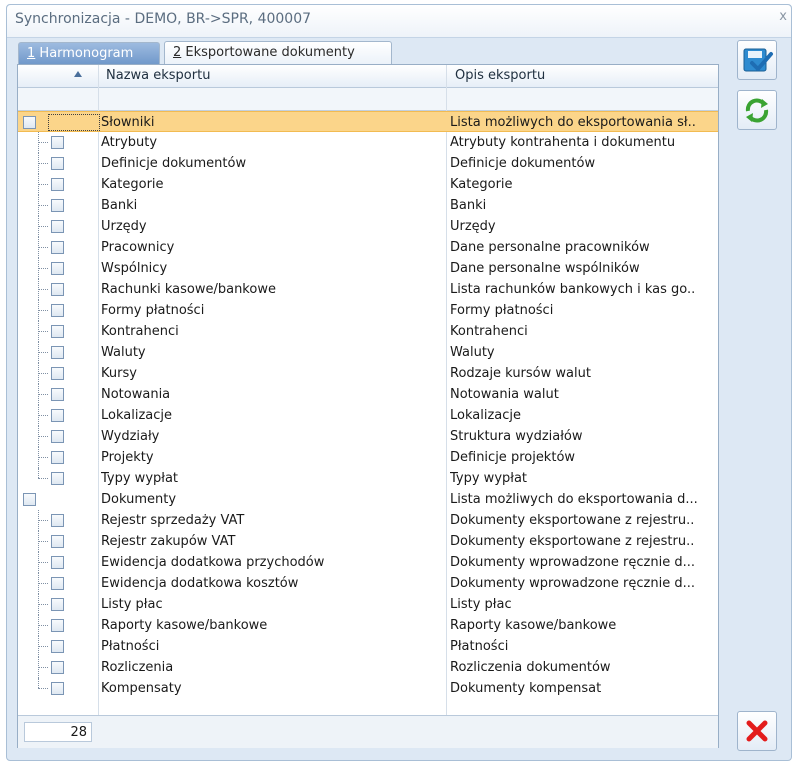 This screenshot has width=795, height=764. What do you see at coordinates (368, 268) in the screenshot?
I see `table-row: Wspólnicy Dane personalne wspólników` at bounding box center [368, 268].